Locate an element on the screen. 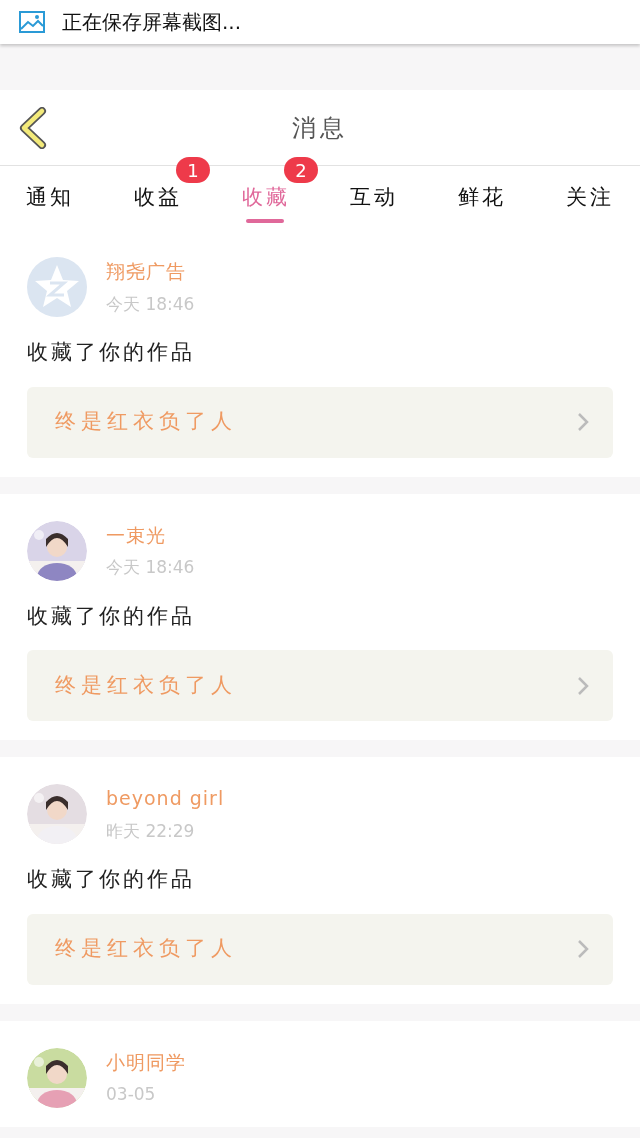 This screenshot has width=640, height=1138. user-name: 翔尧广告 is located at coordinates (150, 271).